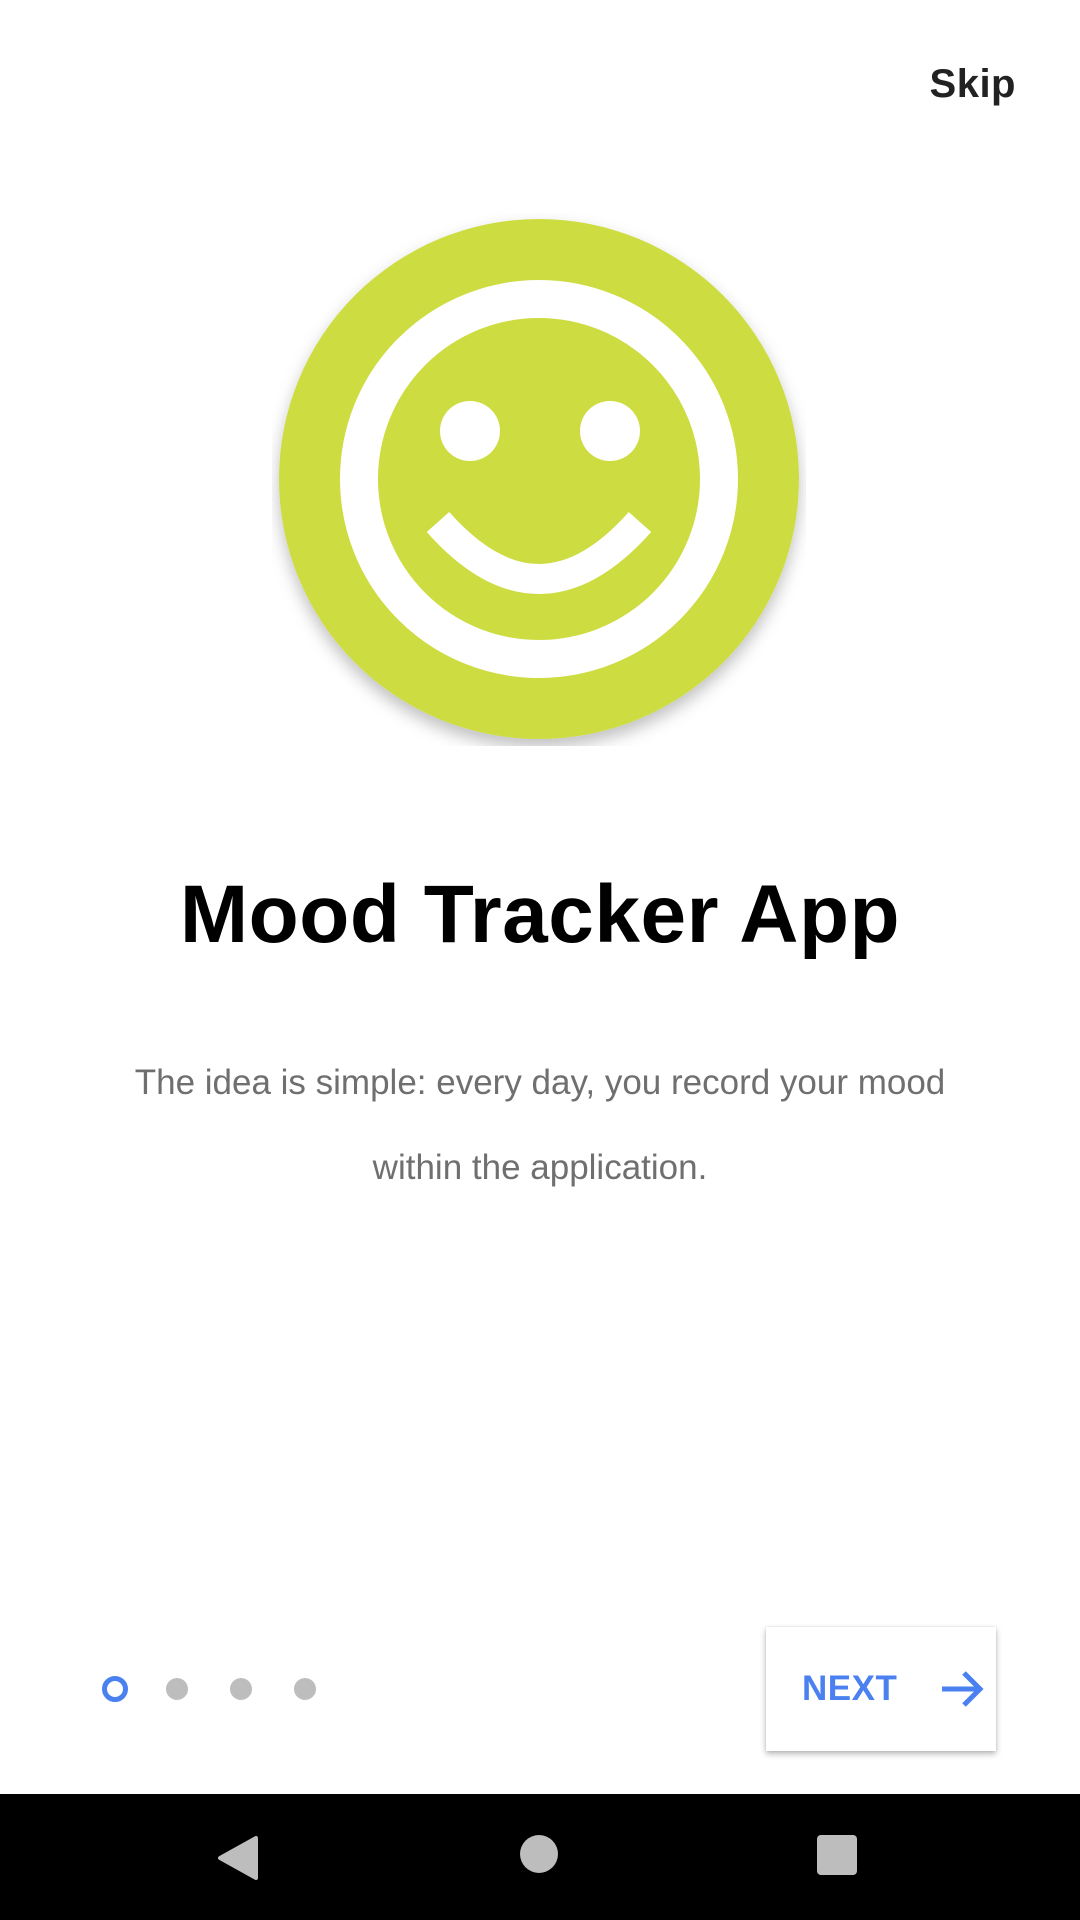 Image resolution: width=1080 pixels, height=1920 pixels. What do you see at coordinates (540, 914) in the screenshot?
I see `page-title: Mood Tracker App` at bounding box center [540, 914].